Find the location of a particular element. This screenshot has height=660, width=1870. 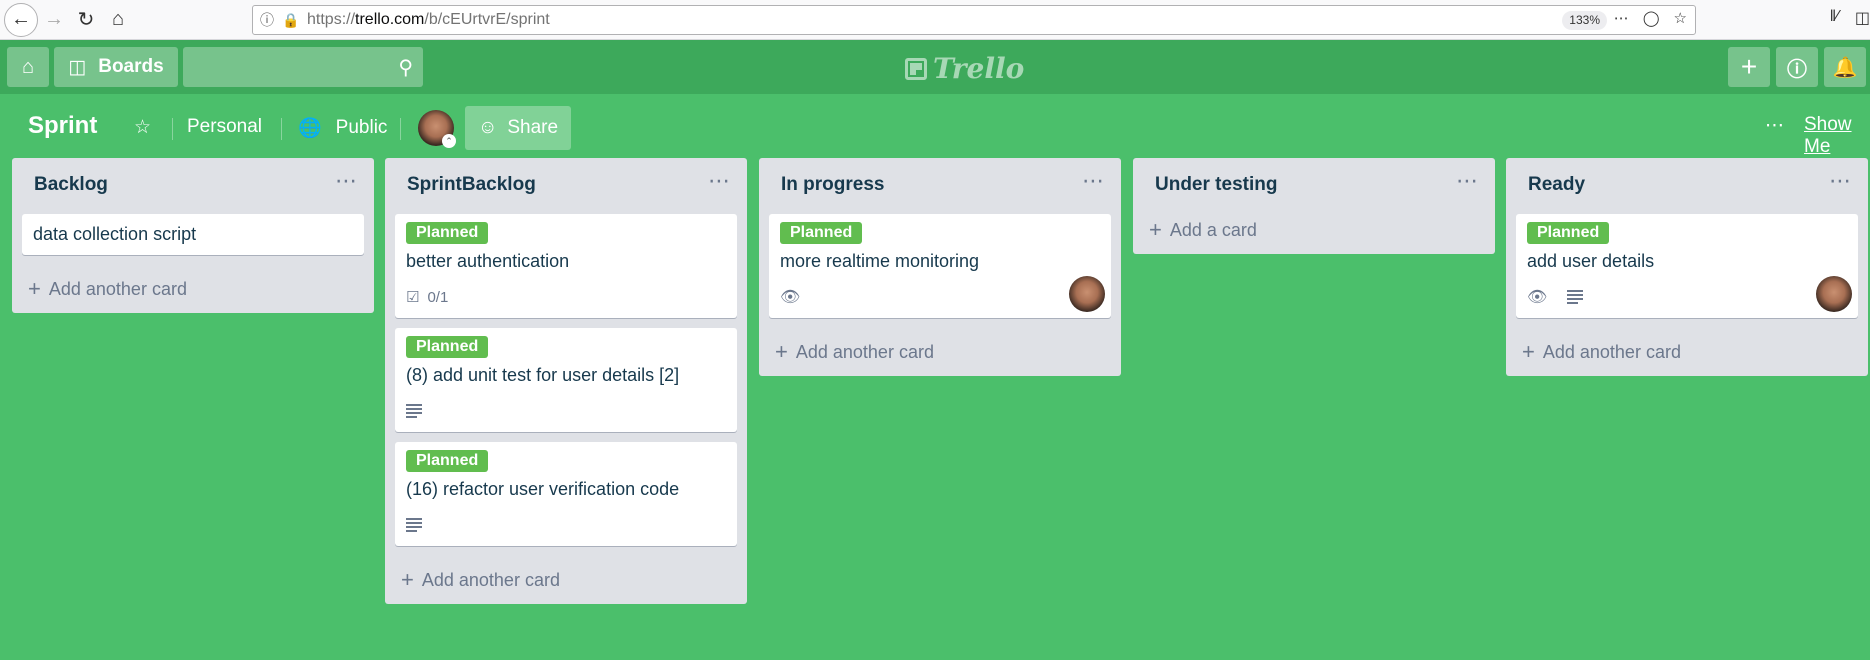

team-button: Personal is located at coordinates (224, 127).